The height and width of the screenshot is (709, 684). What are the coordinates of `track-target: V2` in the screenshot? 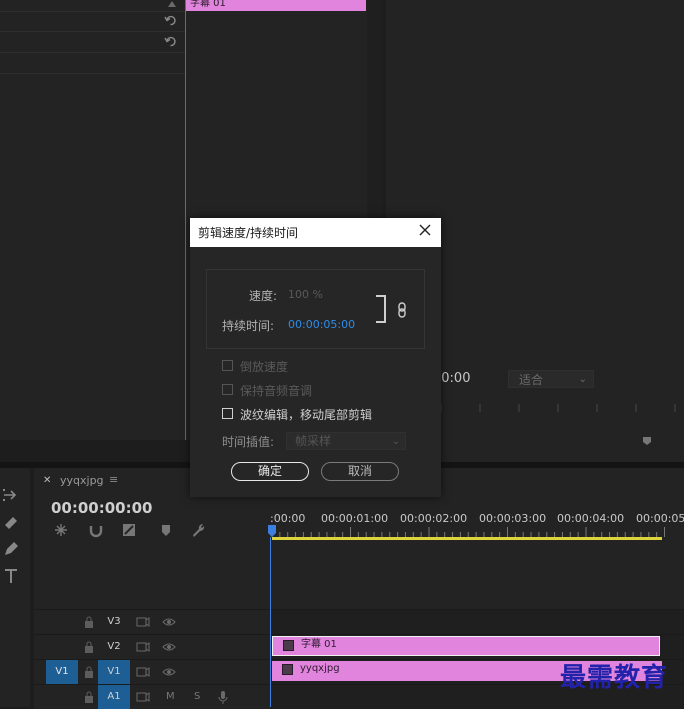 It's located at (114, 647).